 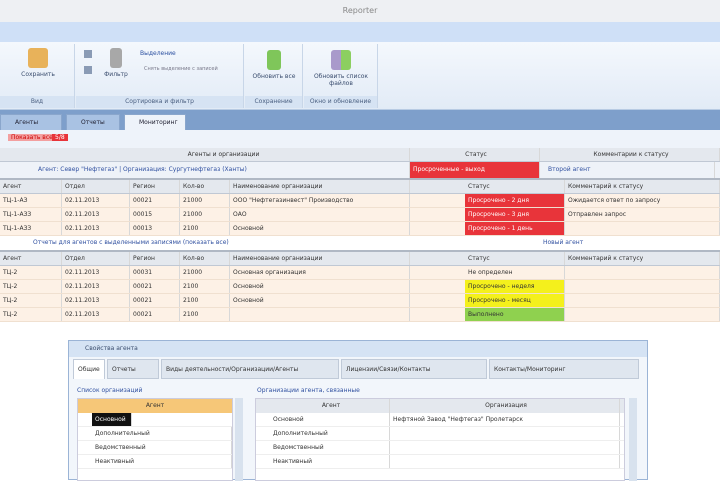 I want to click on right-scrollbar, so click(x=633, y=439).